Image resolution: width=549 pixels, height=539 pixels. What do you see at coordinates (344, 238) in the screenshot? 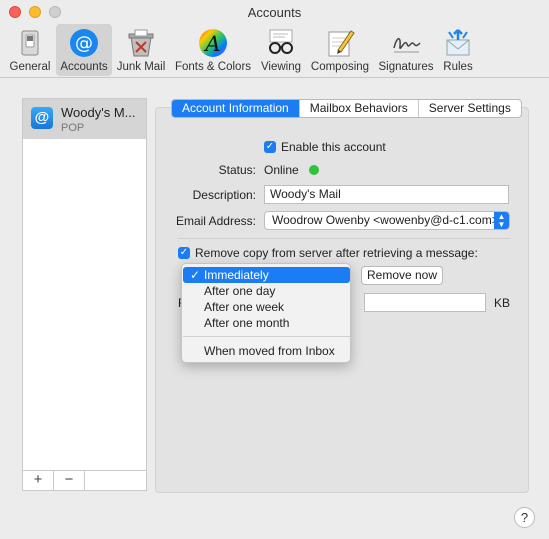
I see `section-divider` at bounding box center [344, 238].